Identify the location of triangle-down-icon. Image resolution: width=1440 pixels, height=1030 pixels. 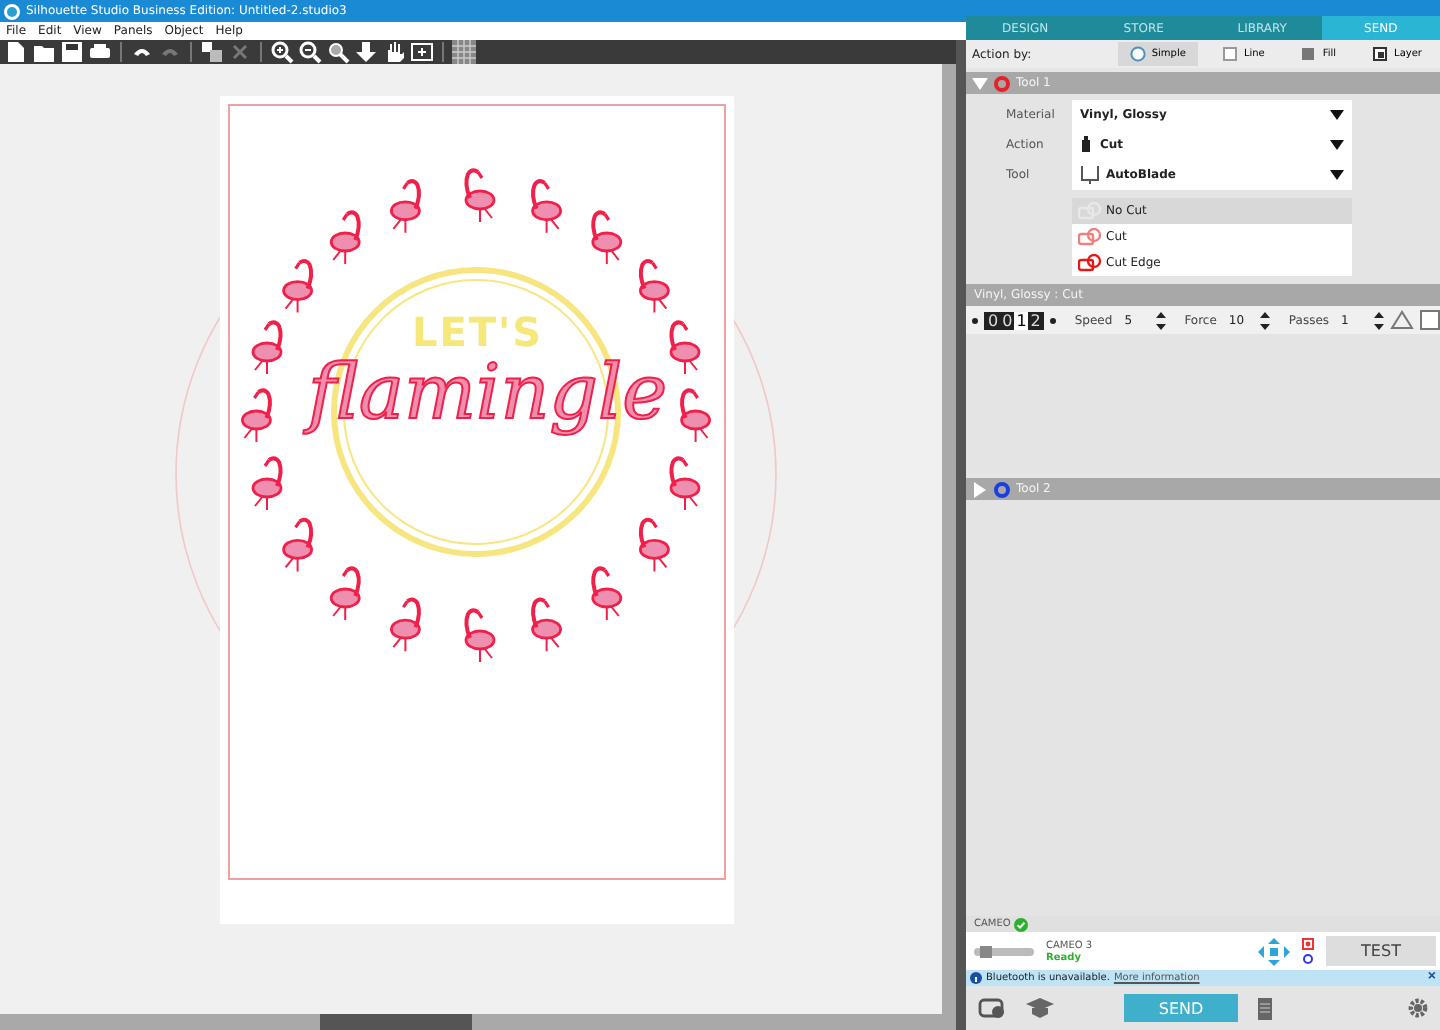
(980, 83).